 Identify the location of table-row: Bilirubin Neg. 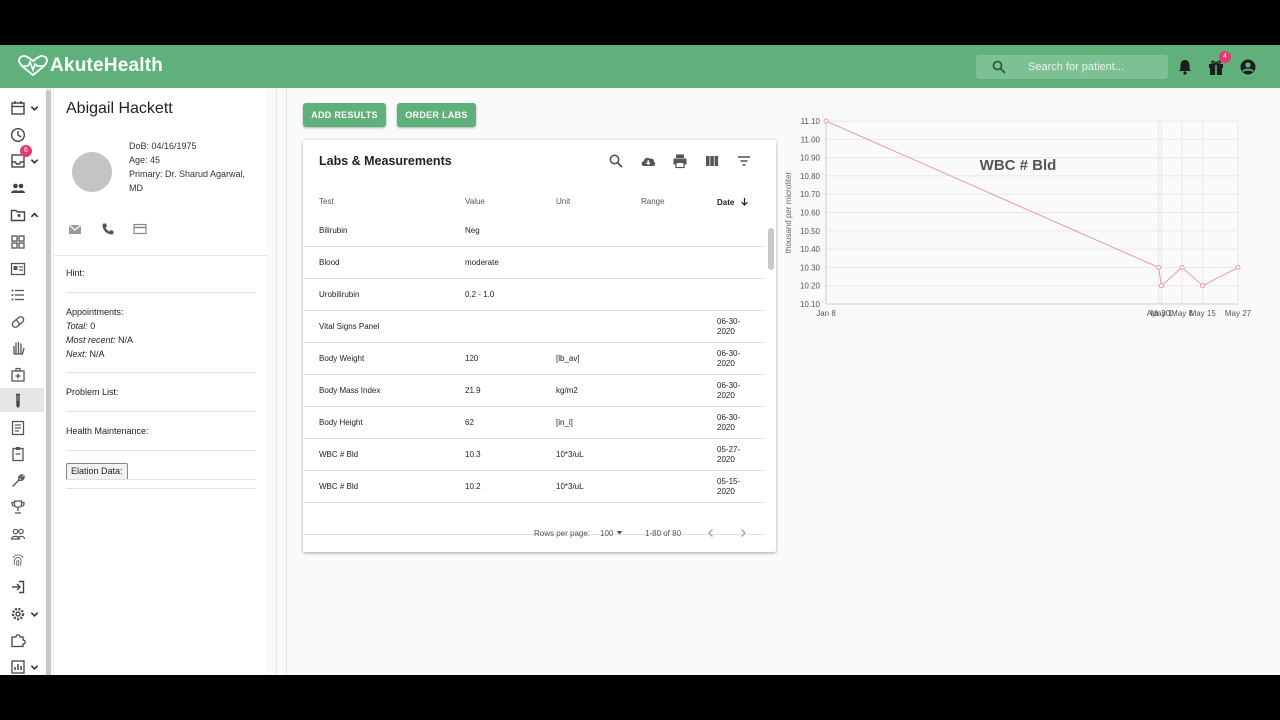
(534, 231).